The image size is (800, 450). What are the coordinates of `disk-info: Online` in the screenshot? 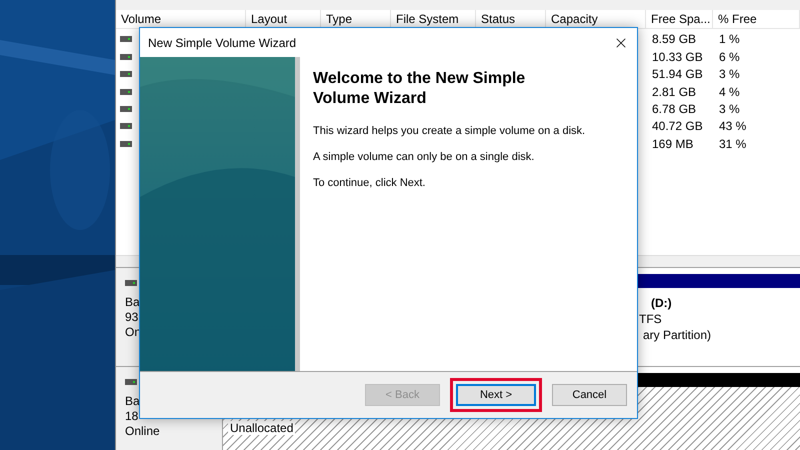 It's located at (143, 431).